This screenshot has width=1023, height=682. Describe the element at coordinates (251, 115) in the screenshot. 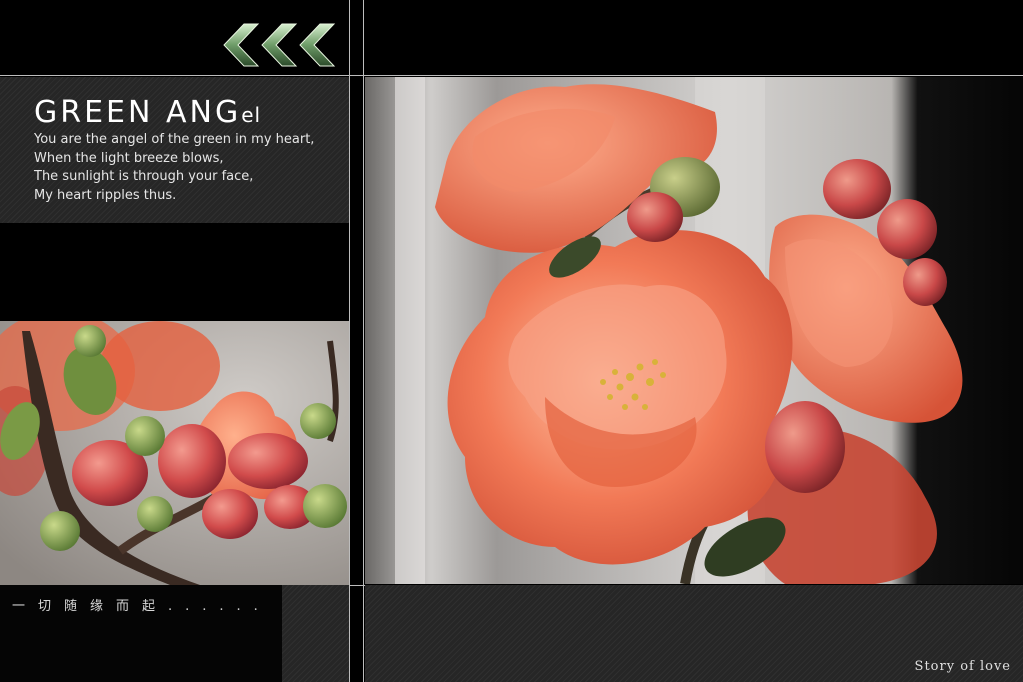

I see `title-suffix: el` at that location.